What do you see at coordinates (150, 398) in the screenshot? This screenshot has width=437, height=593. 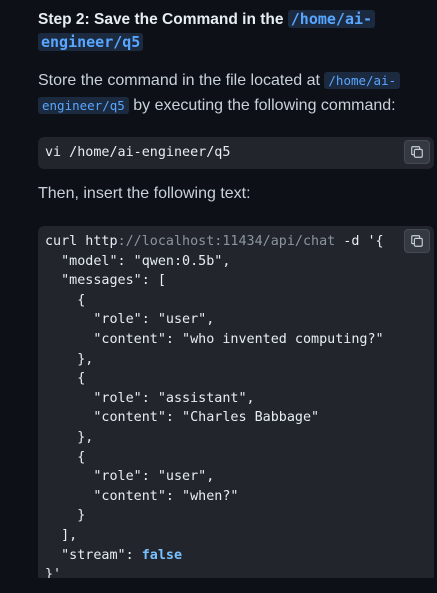 I see `code-line: "role": "assistant",` at bounding box center [150, 398].